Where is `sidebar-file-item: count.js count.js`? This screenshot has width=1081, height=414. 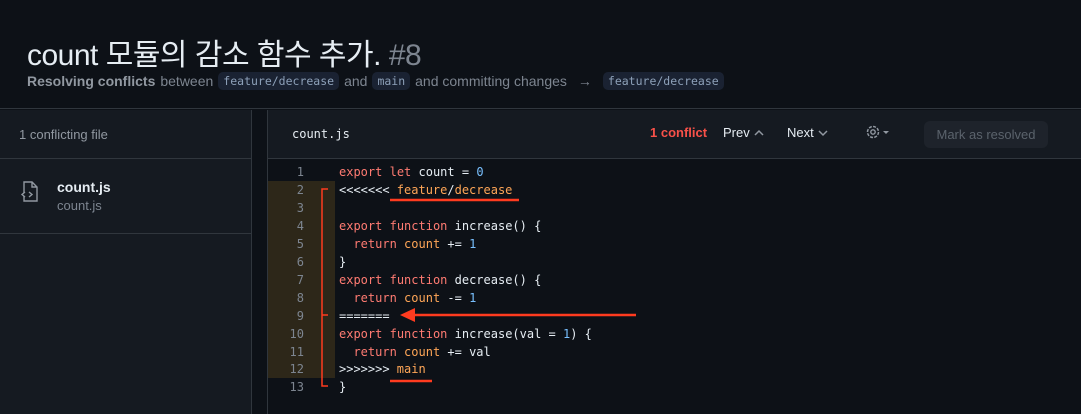
sidebar-file-item: count.js count.js is located at coordinates (125, 196).